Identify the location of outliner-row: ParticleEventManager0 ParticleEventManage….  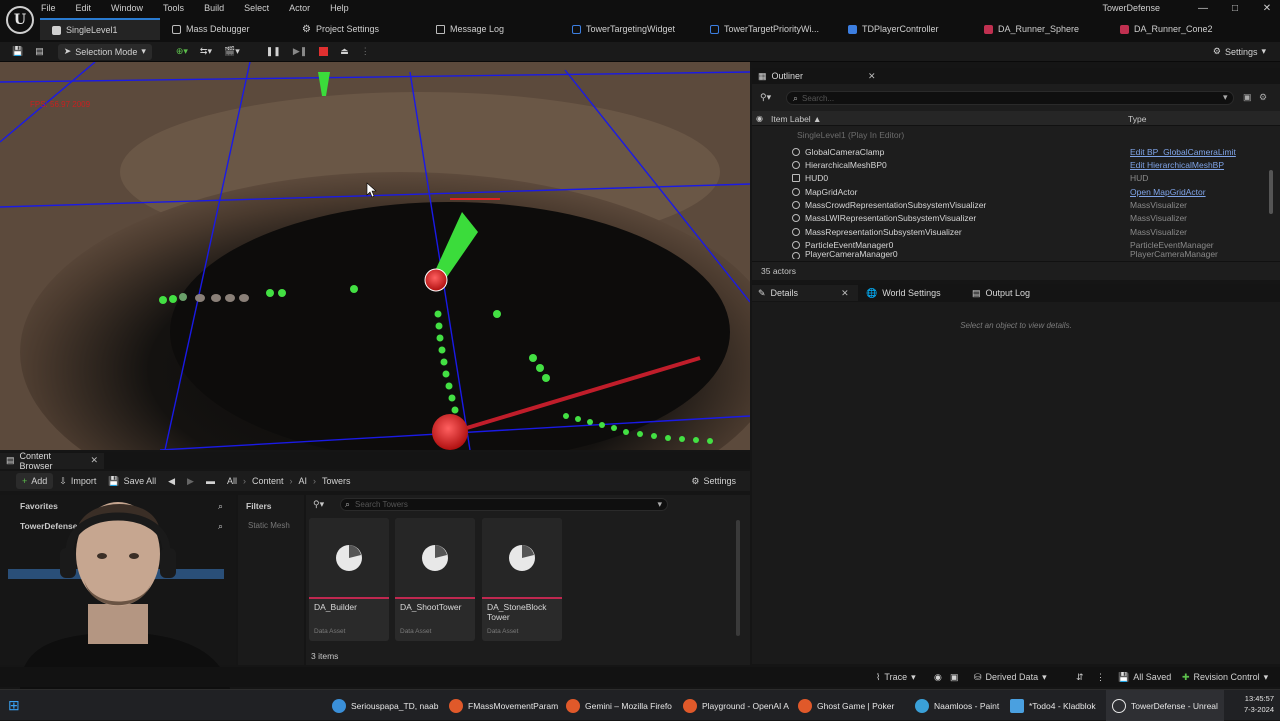
(1012, 244).